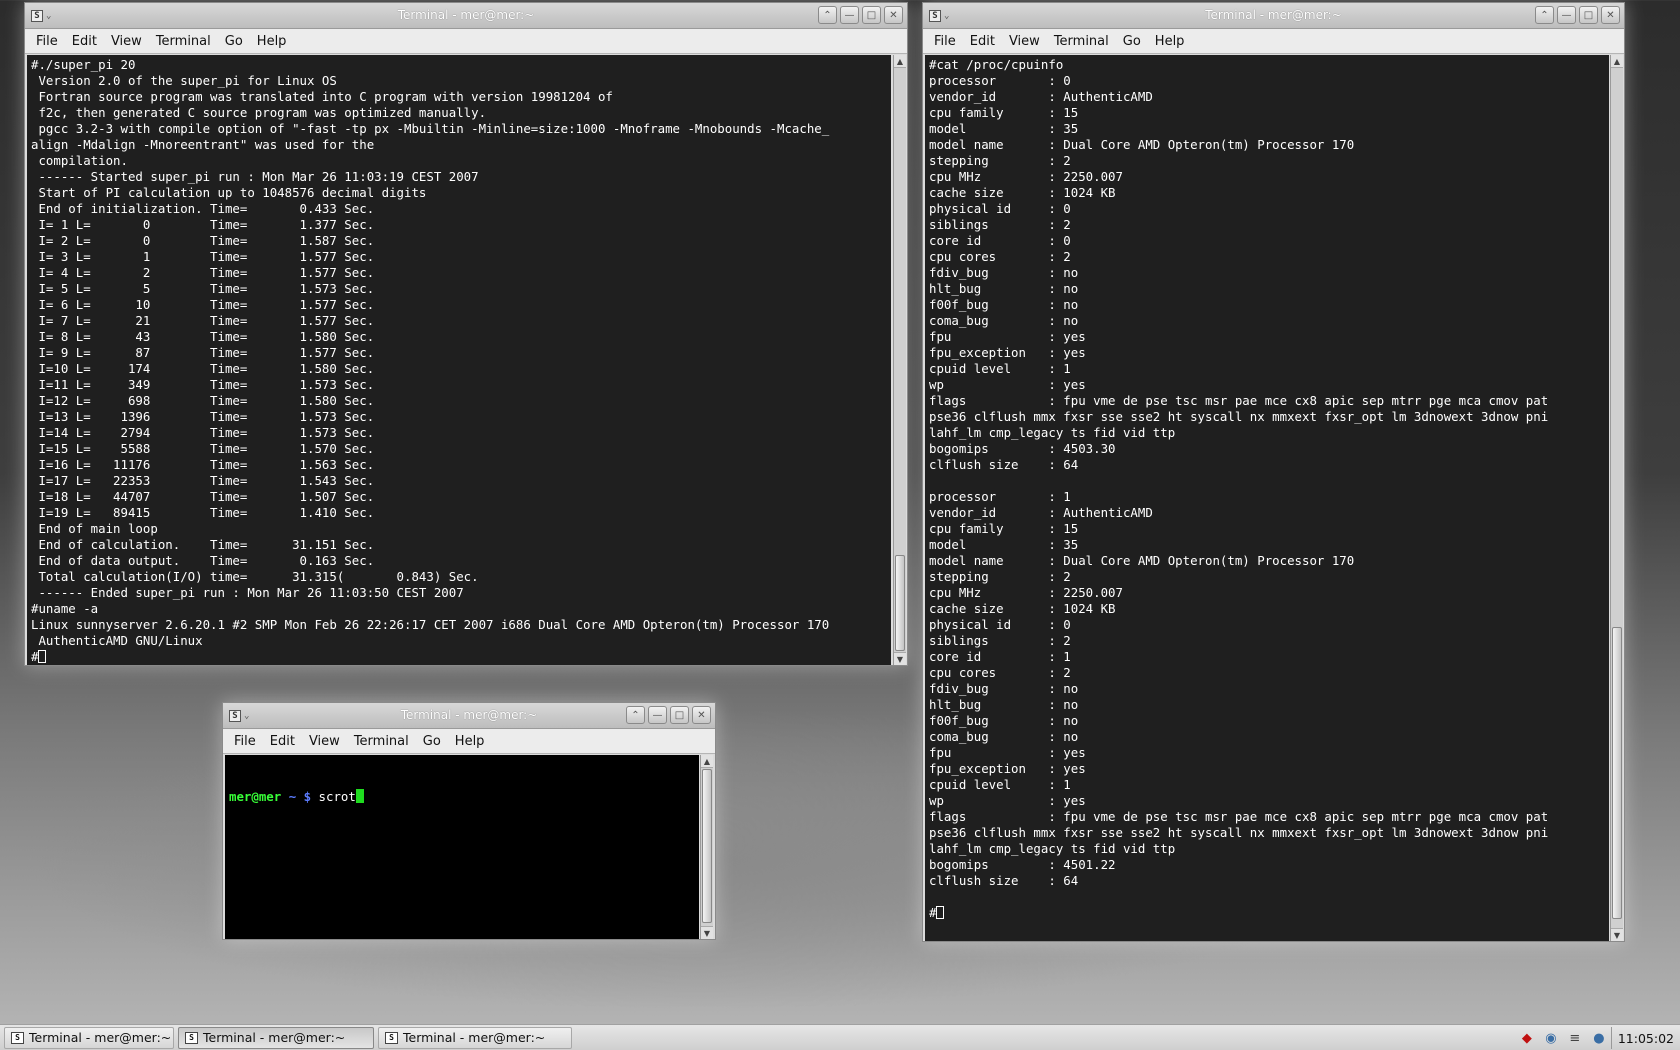  I want to click on terminal-line: f00f_bug : no, so click(1004, 304).